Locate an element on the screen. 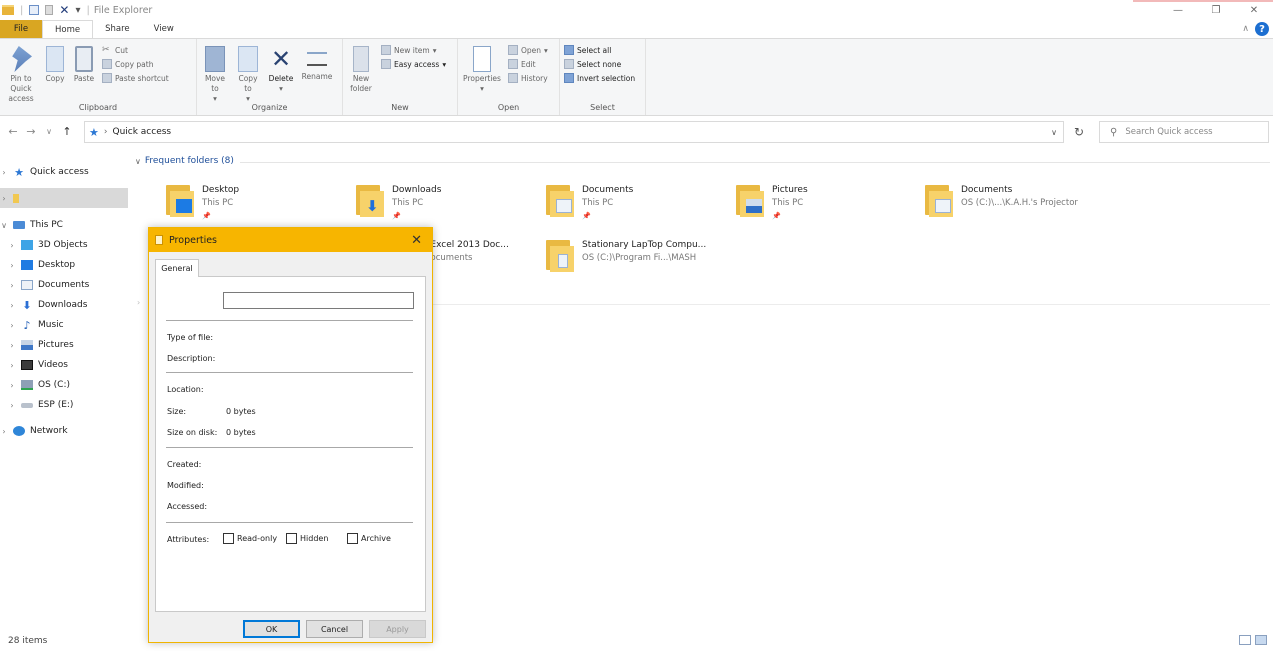 The height and width of the screenshot is (651, 1273). nav-os-c: › OS (C:) is located at coordinates (39, 385).